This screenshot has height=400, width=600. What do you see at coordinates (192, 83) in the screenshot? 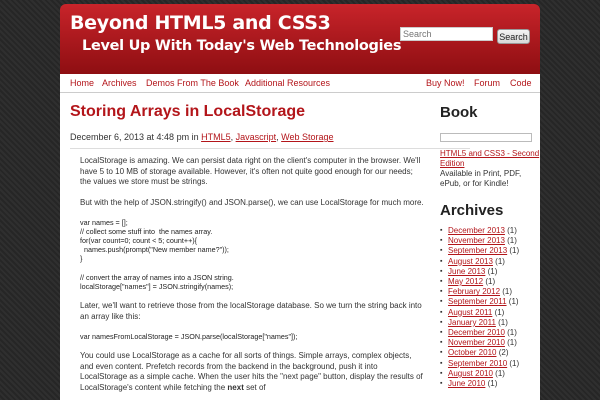
I see `nav-demos: Demos From The Book` at bounding box center [192, 83].